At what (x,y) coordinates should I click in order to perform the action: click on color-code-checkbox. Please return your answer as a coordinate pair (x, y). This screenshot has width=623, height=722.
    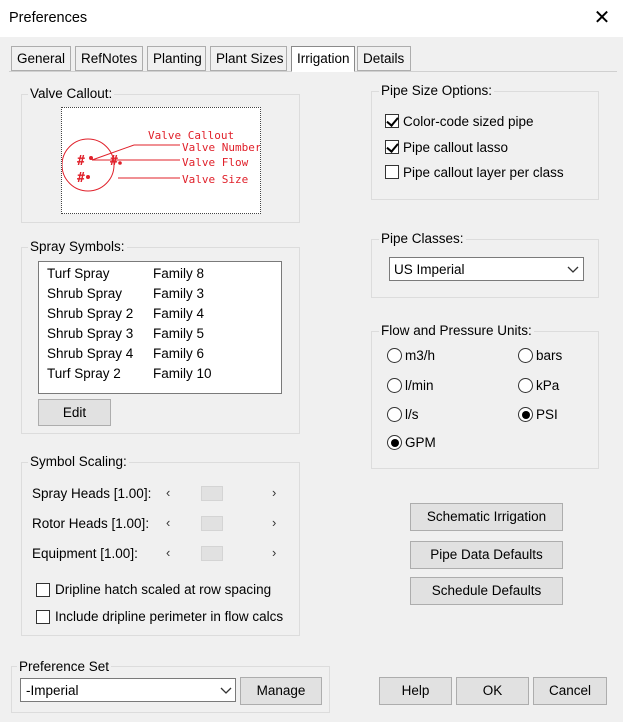
    Looking at the image, I should click on (392, 121).